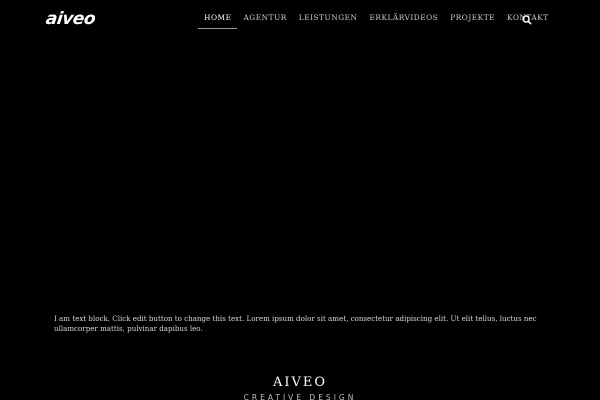 Image resolution: width=600 pixels, height=400 pixels. I want to click on nav-item-agentur: AGENTUR, so click(264, 18).